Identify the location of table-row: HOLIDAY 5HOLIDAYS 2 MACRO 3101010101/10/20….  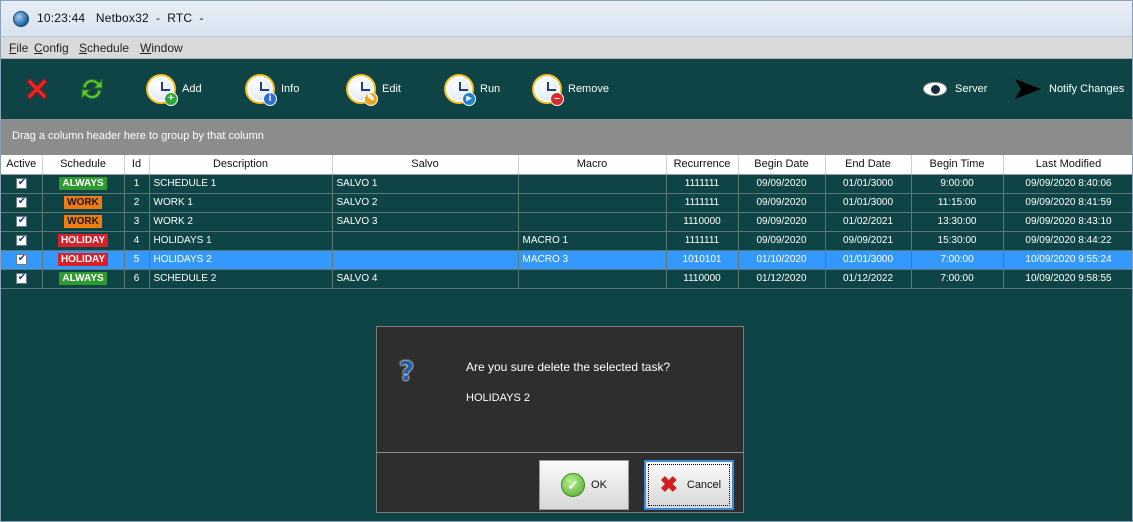
(566, 260).